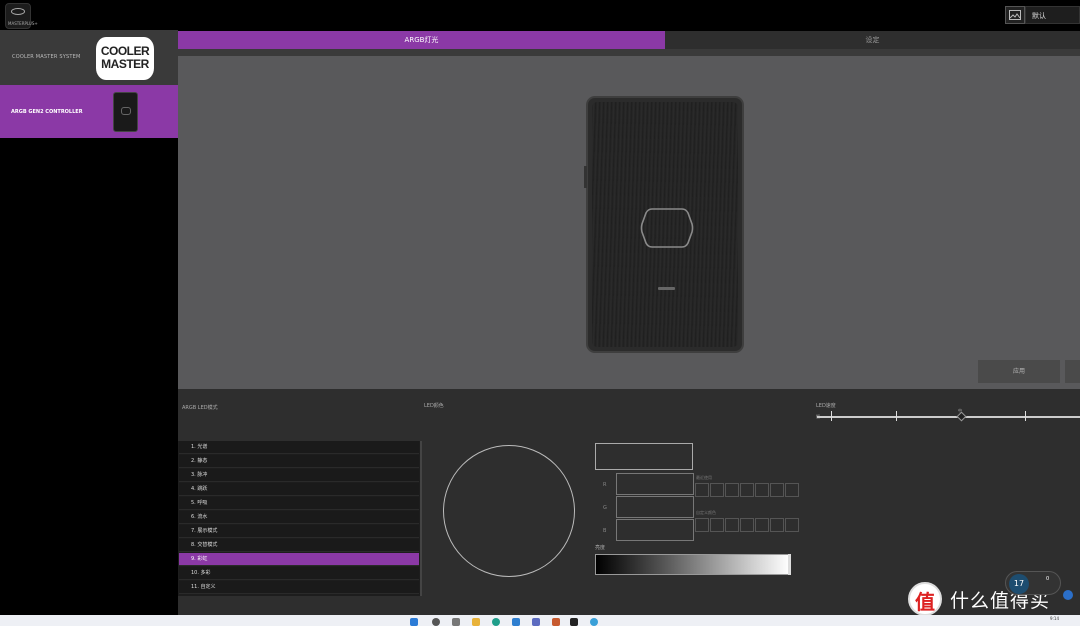 The height and width of the screenshot is (626, 1080). I want to click on led-color-label: LED颜色, so click(434, 406).